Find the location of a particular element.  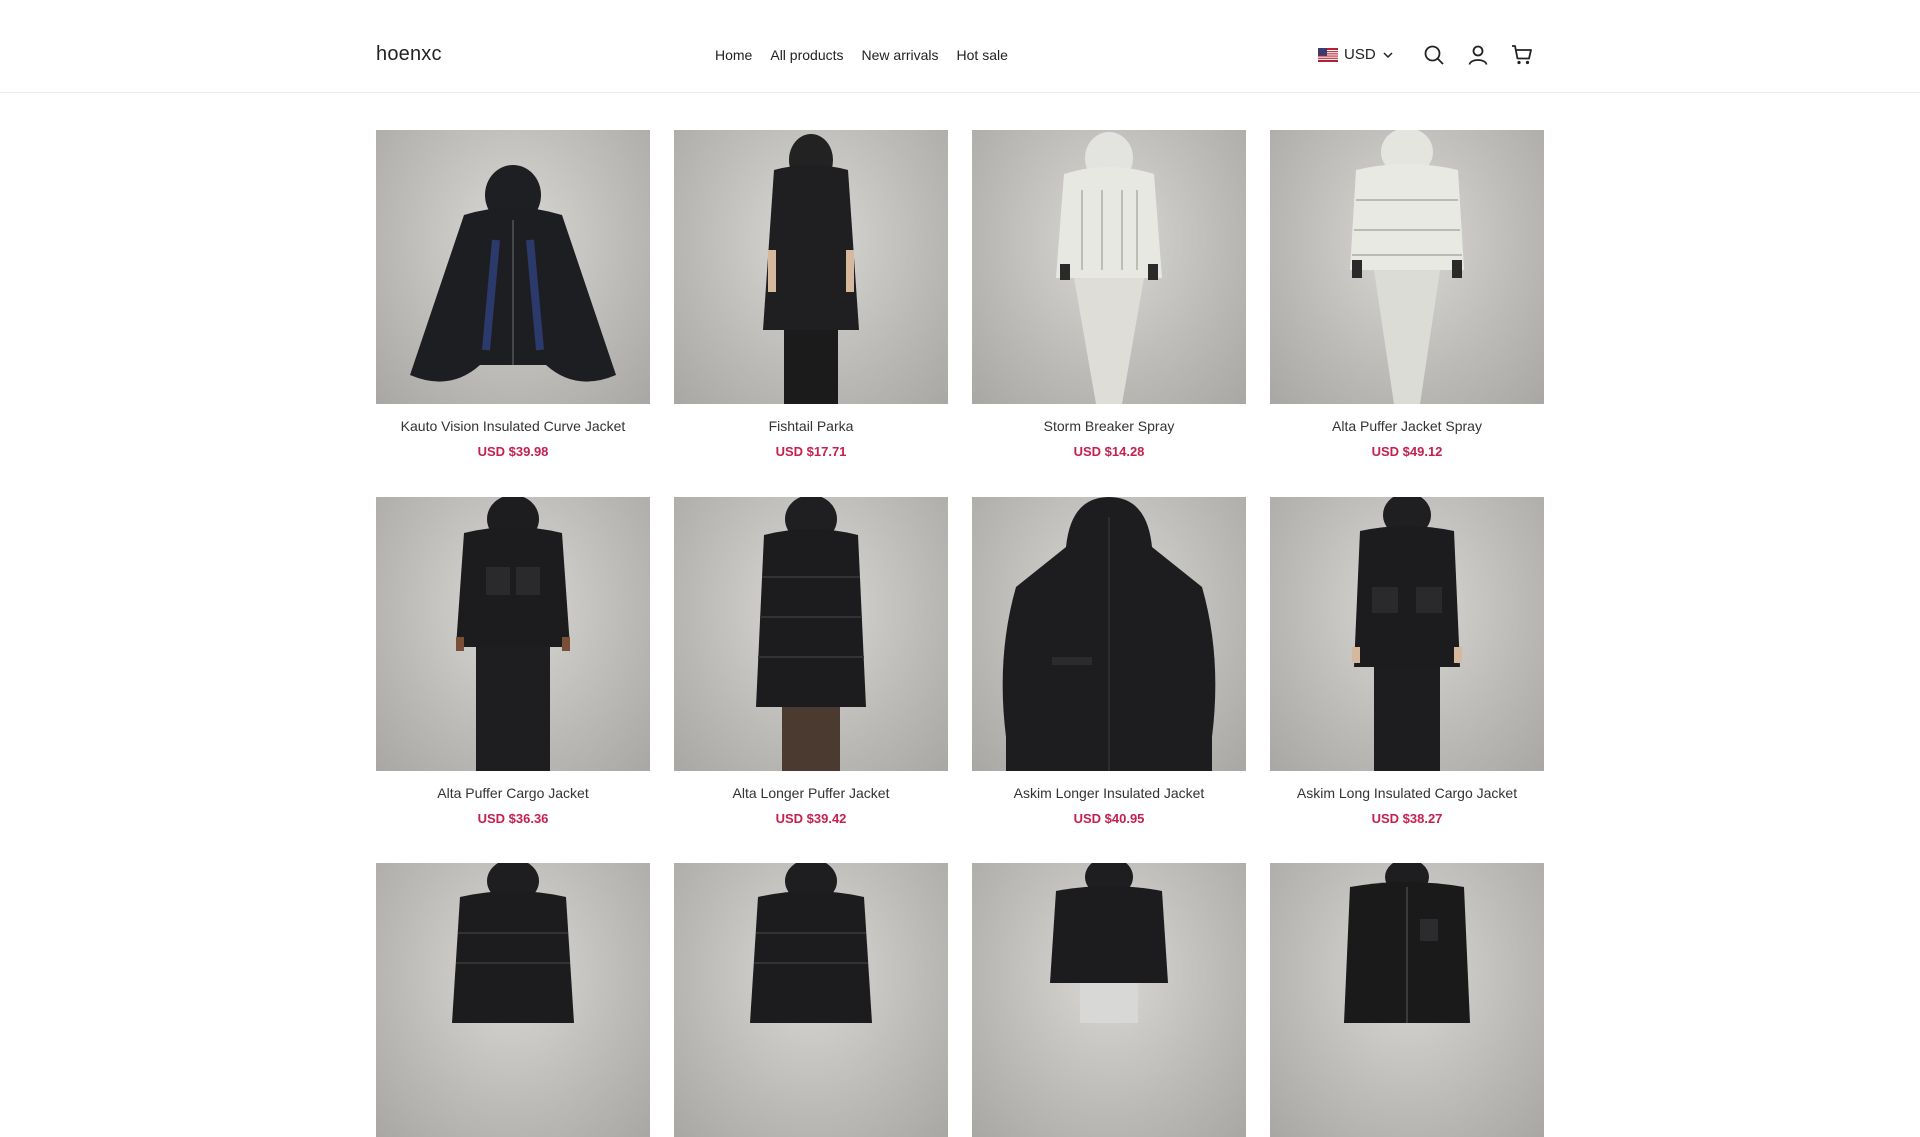

product-title: Storm Breaker Spray is located at coordinates (1109, 426).